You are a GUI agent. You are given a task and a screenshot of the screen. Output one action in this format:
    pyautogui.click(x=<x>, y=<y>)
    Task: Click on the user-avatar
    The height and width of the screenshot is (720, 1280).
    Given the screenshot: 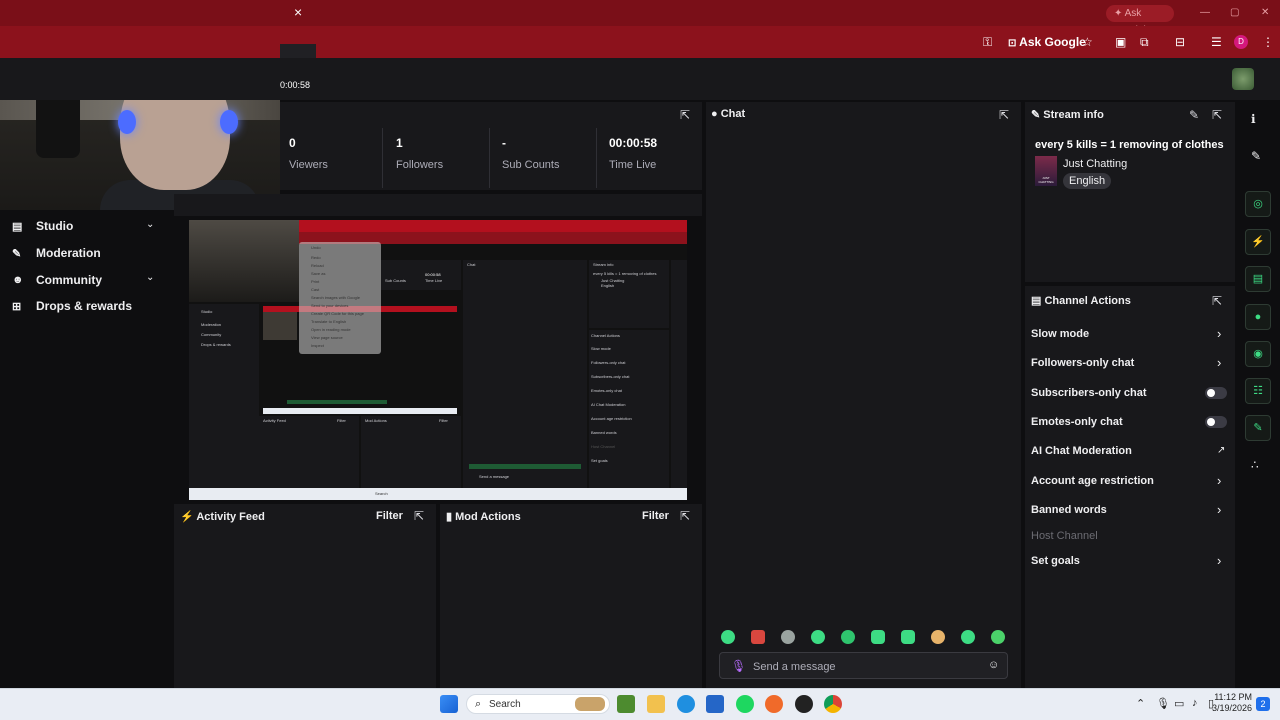 What is the action you would take?
    pyautogui.click(x=1243, y=79)
    